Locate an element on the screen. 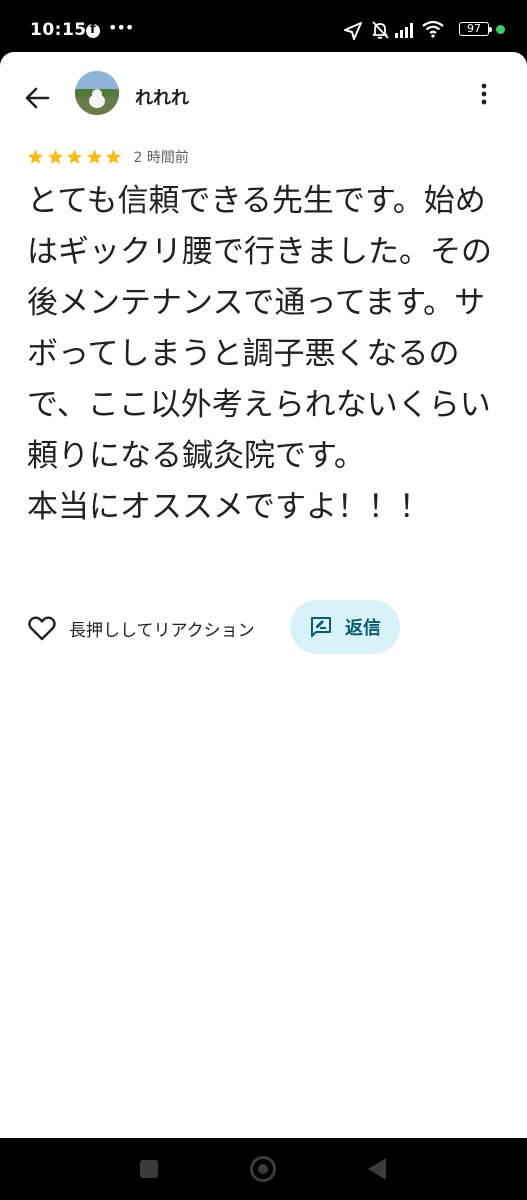  star-rating is located at coordinates (75, 157).